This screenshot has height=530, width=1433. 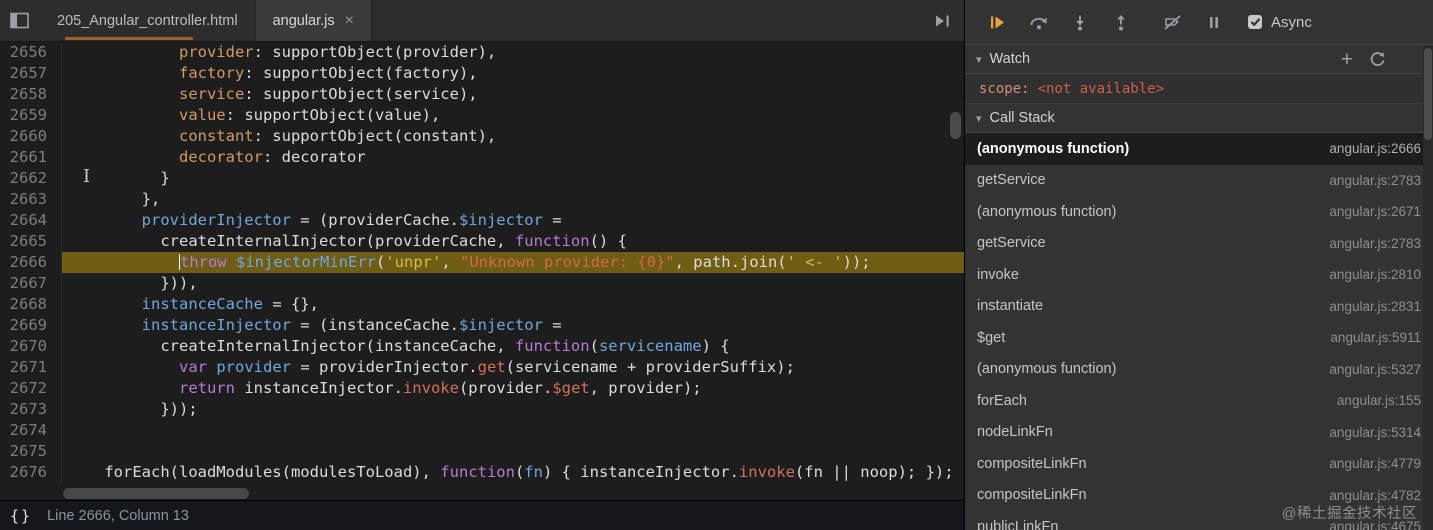 I want to click on call-stack-frame: invoke angular.js:2810, so click(x=1199, y=275).